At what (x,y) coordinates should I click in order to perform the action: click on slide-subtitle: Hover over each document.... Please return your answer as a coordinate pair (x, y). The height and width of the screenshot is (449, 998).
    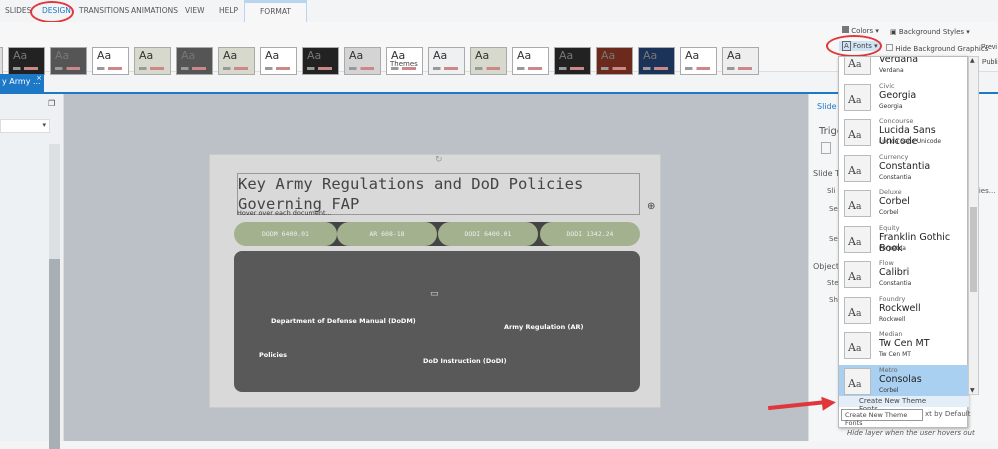
    Looking at the image, I should click on (284, 213).